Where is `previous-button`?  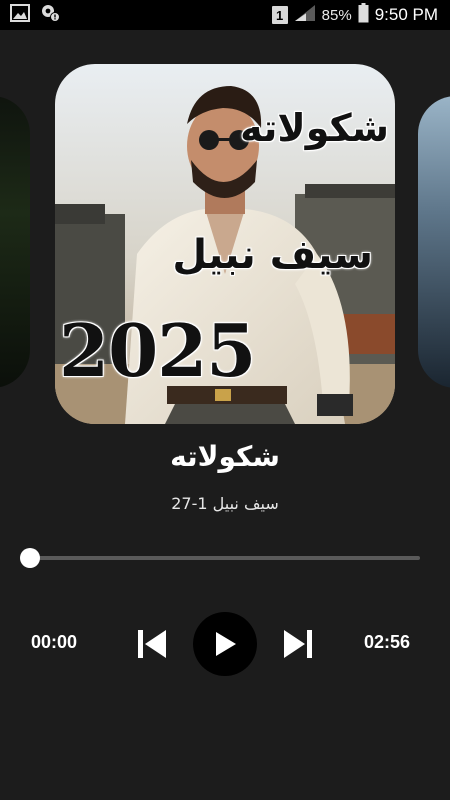 previous-button is located at coordinates (152, 644).